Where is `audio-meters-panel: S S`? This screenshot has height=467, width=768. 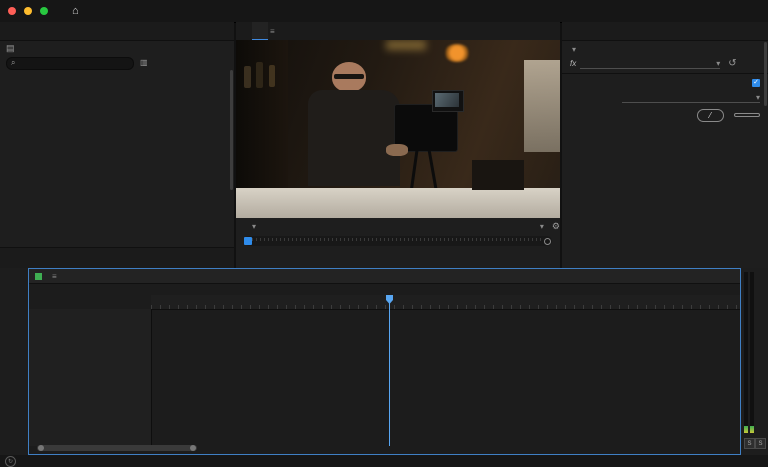
audio-meters-panel: S S is located at coordinates (754, 361).